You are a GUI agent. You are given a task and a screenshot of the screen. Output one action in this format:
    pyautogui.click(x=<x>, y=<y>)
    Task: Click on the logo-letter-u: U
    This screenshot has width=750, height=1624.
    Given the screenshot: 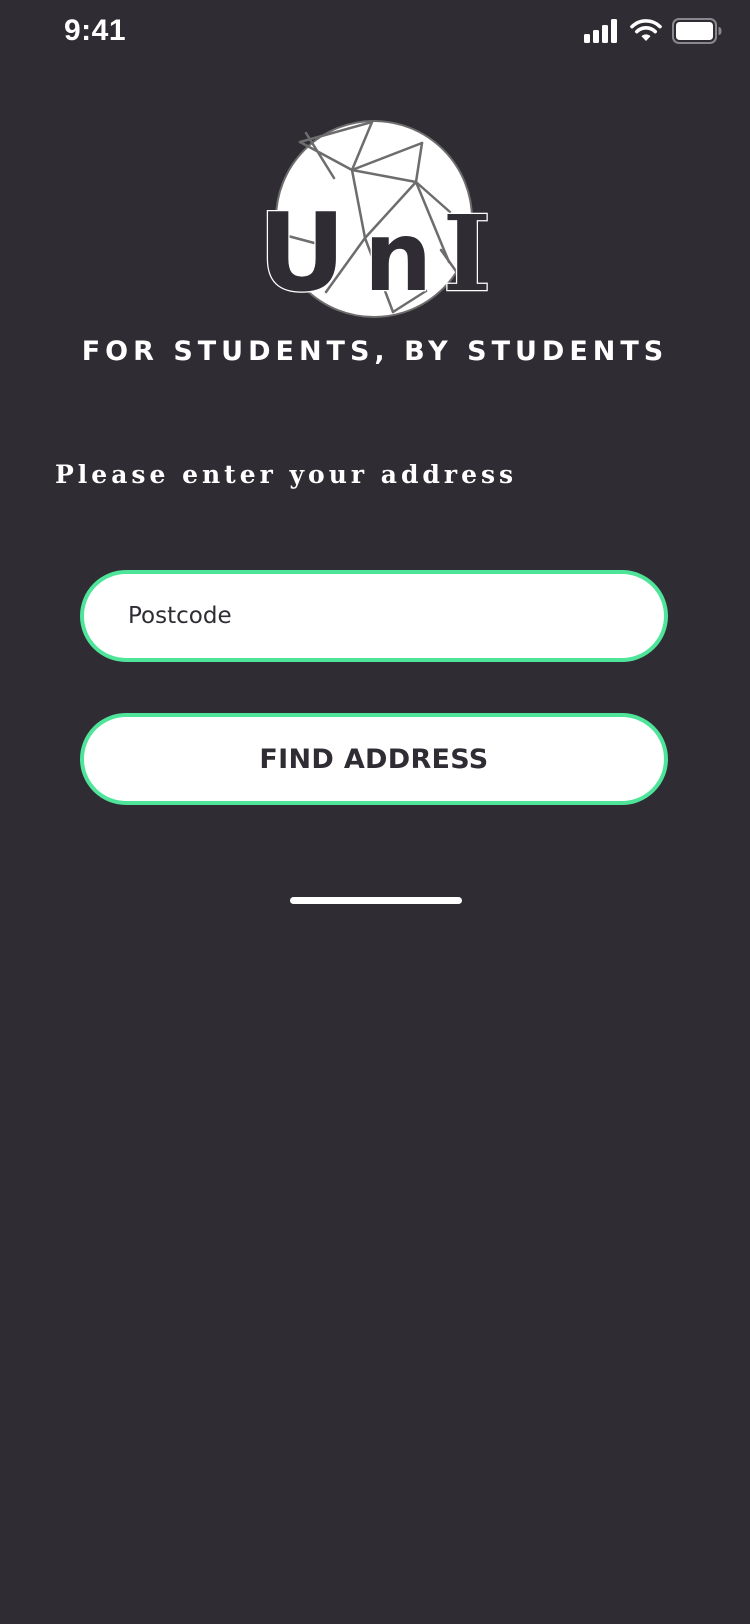 What is the action you would take?
    pyautogui.click(x=304, y=253)
    